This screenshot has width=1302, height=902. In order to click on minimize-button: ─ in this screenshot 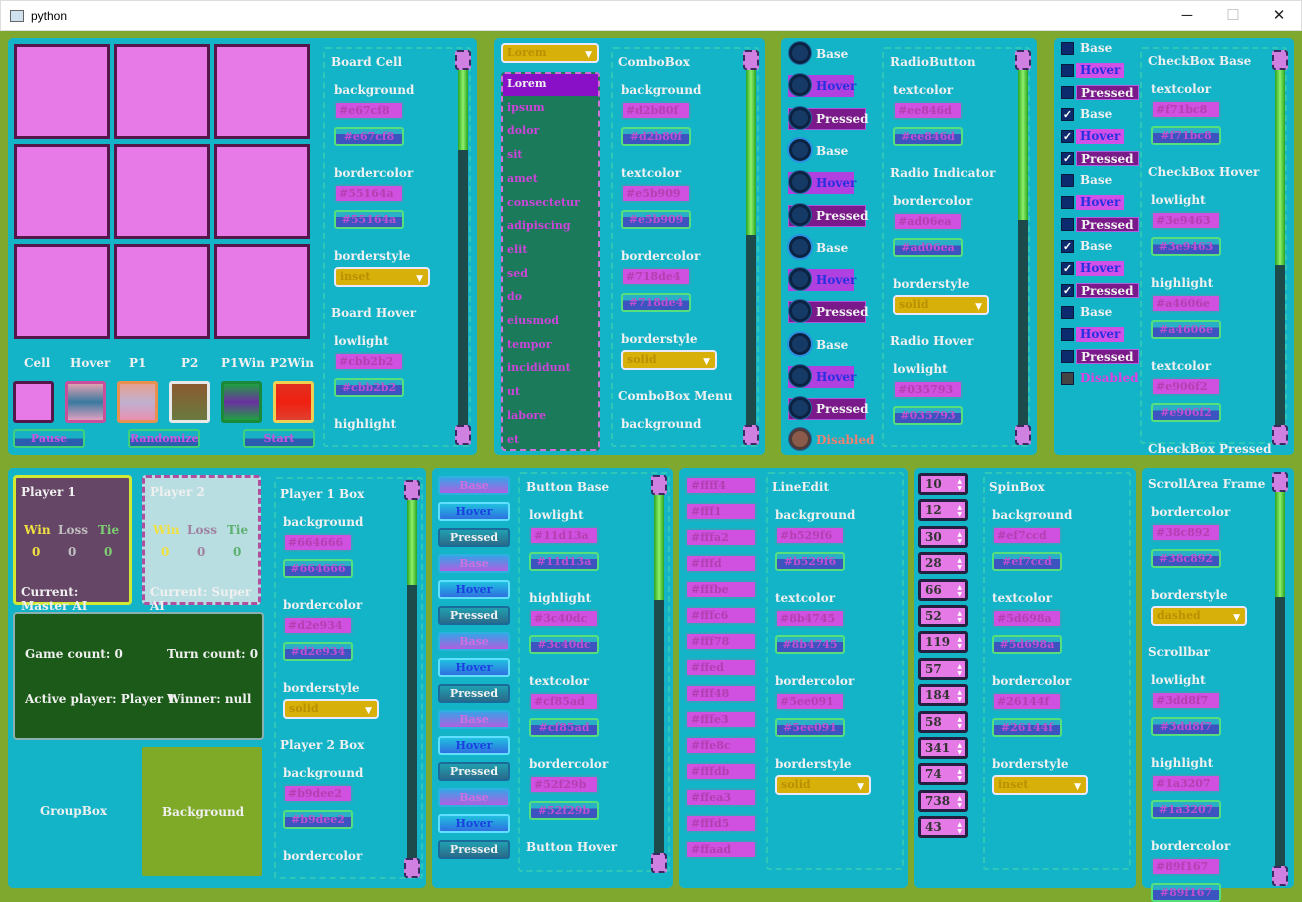, I will do `click(1187, 16)`.